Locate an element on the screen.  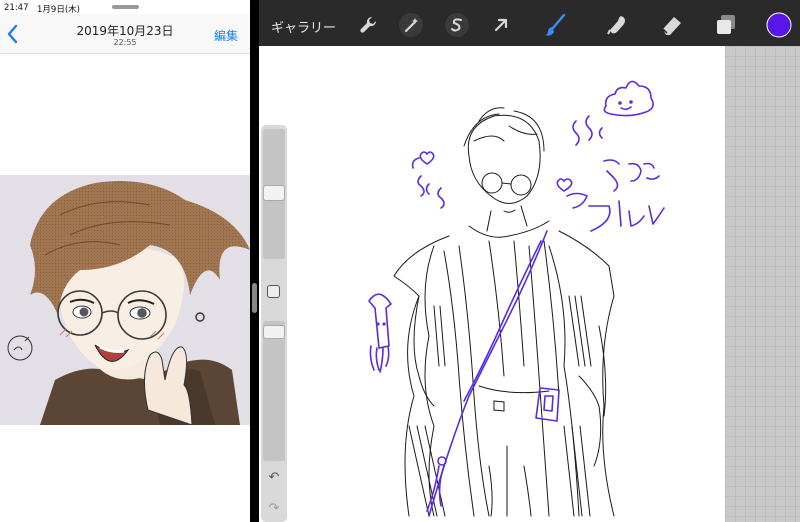
brush-opacity-slider is located at coordinates (274, 391).